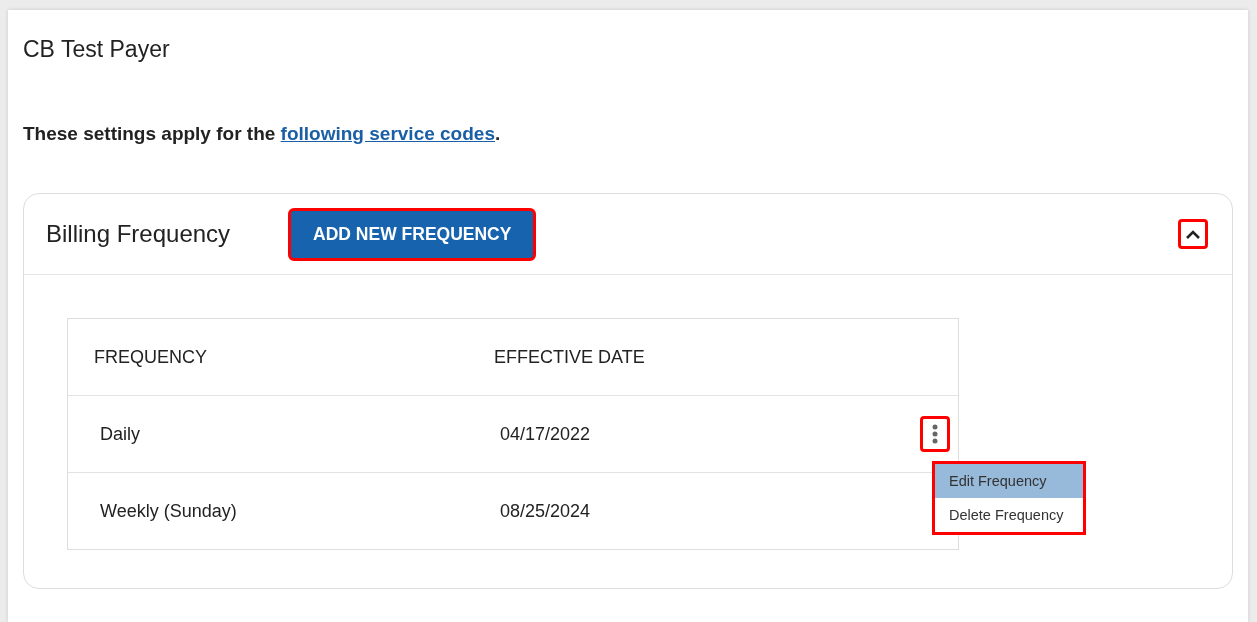 The image size is (1257, 622). I want to click on column-header: EFFECTIVE DATE, so click(569, 357).